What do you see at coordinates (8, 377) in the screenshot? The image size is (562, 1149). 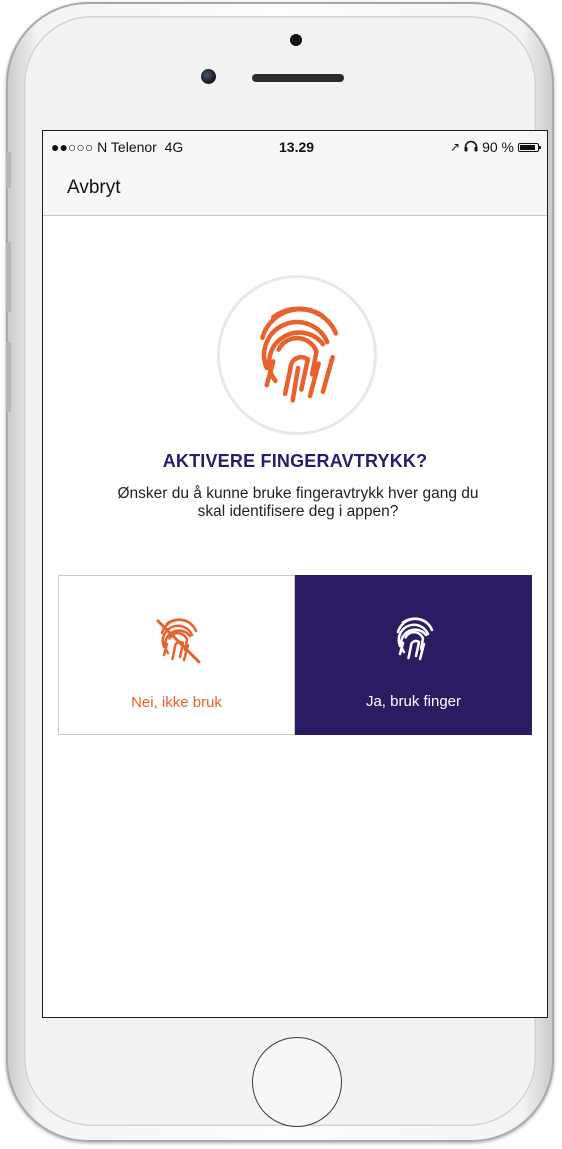 I see `volume-down-button` at bounding box center [8, 377].